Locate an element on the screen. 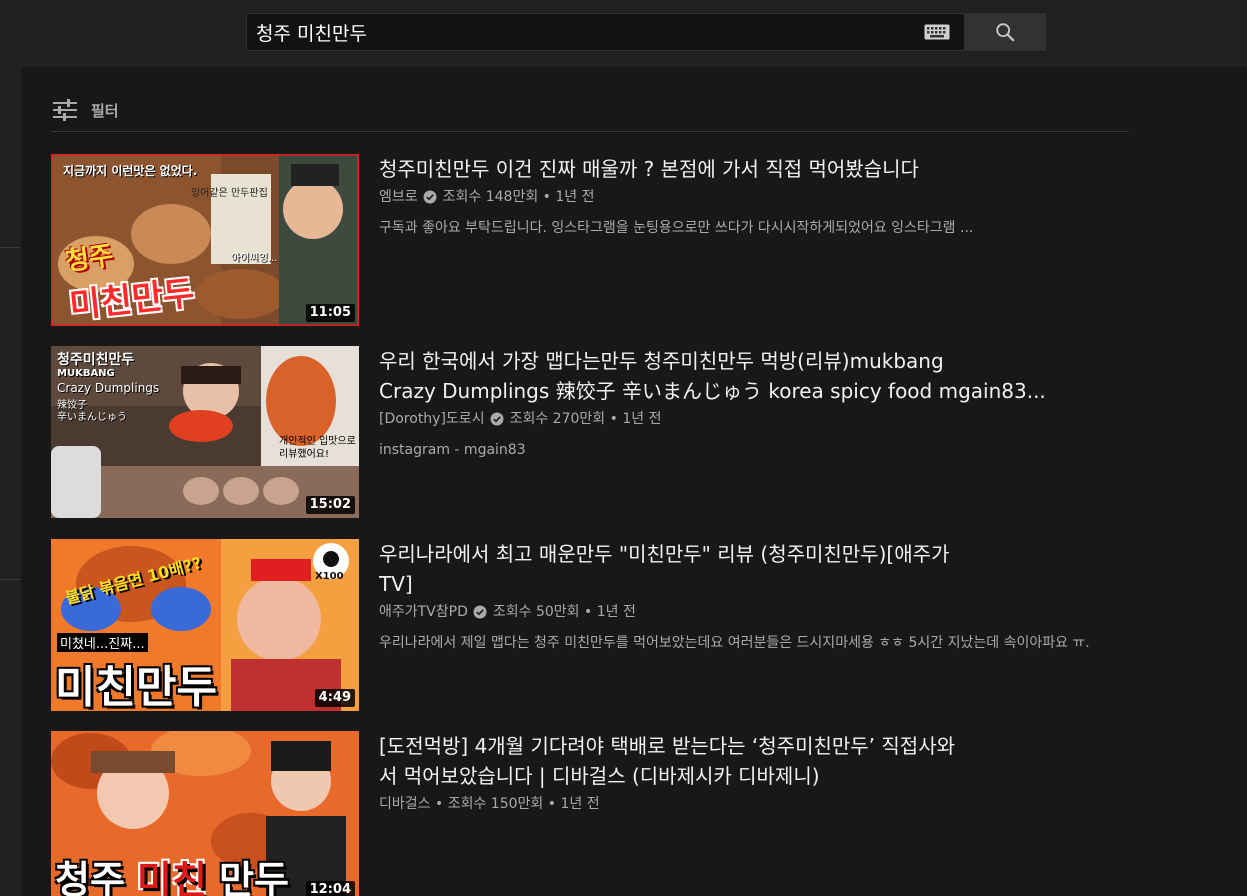 The image size is (1247, 896). video-description: instagram - mgain83 is located at coordinates (452, 450).